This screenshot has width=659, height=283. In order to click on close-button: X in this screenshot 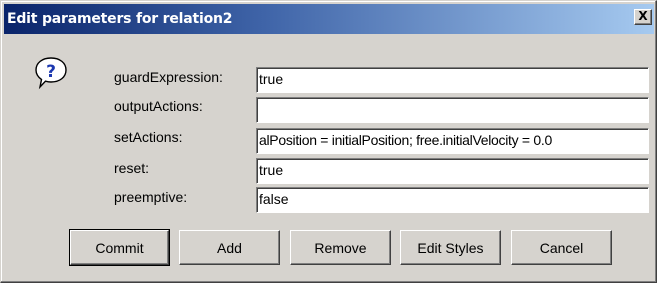, I will do `click(643, 17)`.